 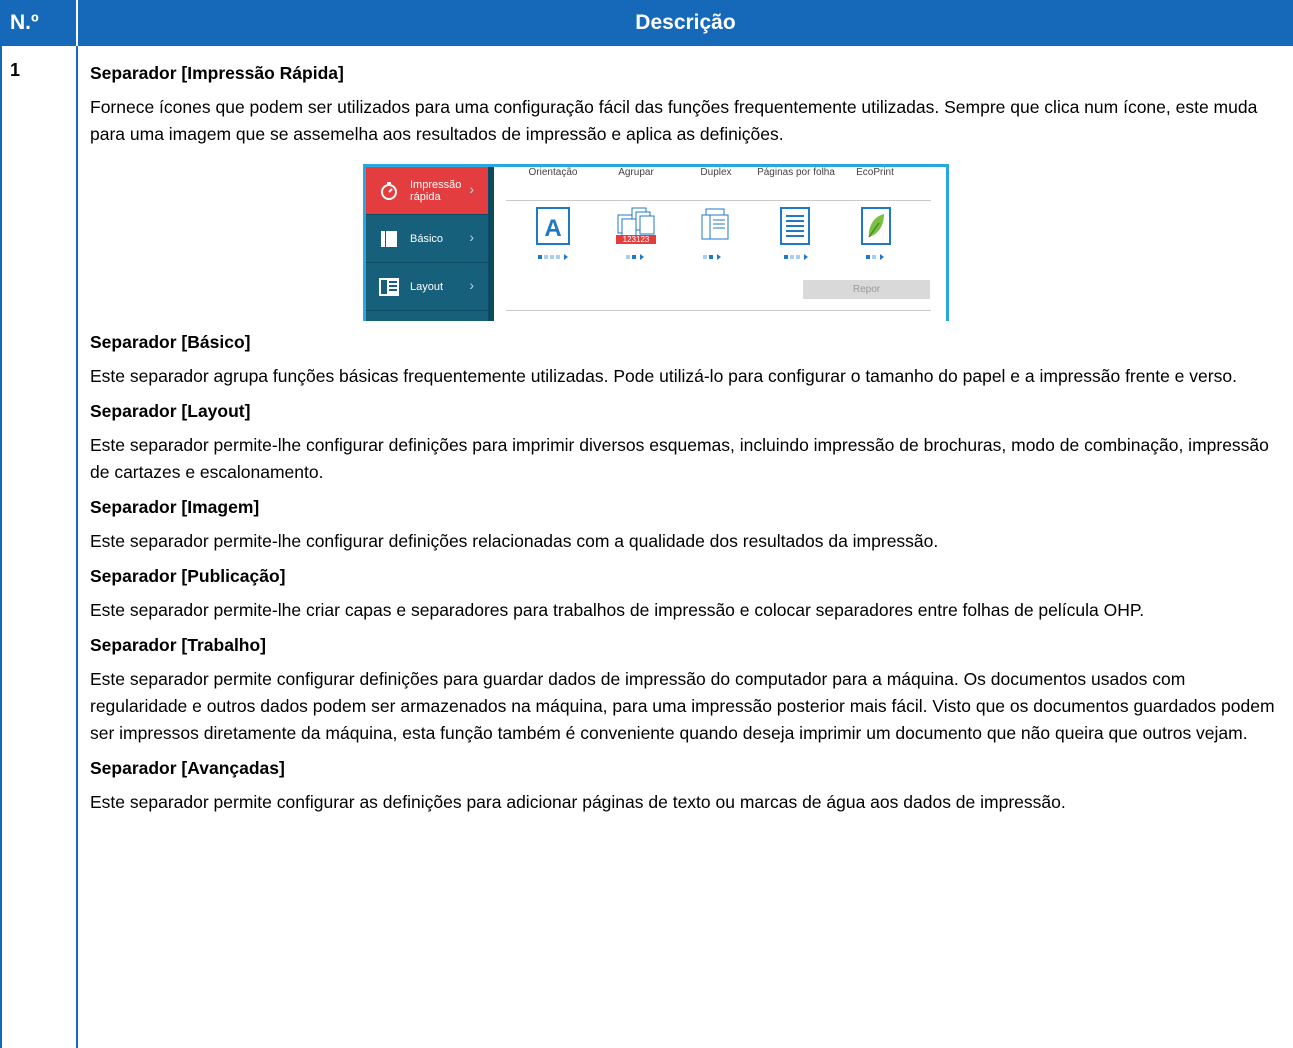 I want to click on table-column-divider, so click(x=77, y=547).